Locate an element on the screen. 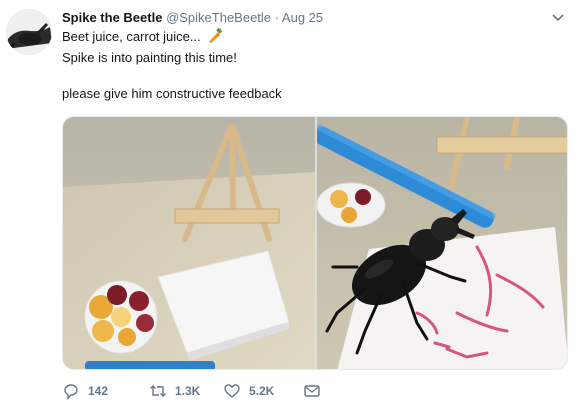 The width and height of the screenshot is (579, 415). reply-icon is located at coordinates (71, 392).